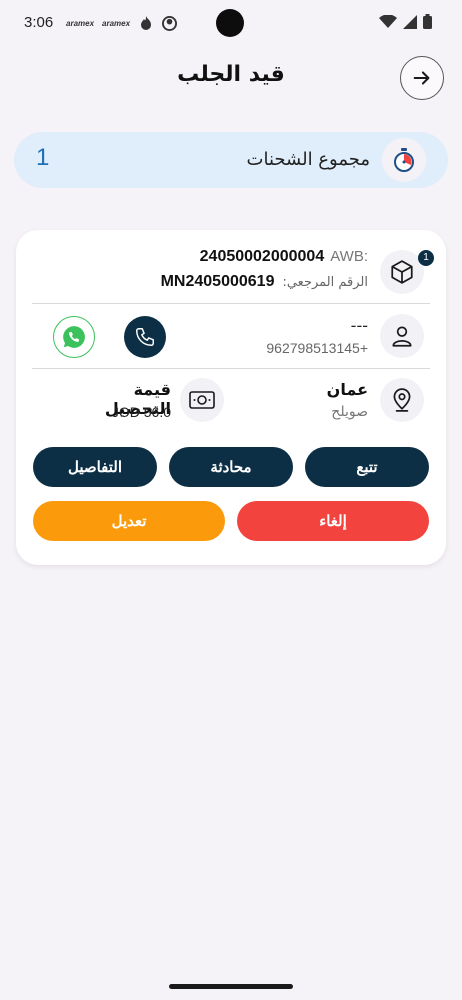  What do you see at coordinates (146, 23) in the screenshot?
I see `flame-app-icon` at bounding box center [146, 23].